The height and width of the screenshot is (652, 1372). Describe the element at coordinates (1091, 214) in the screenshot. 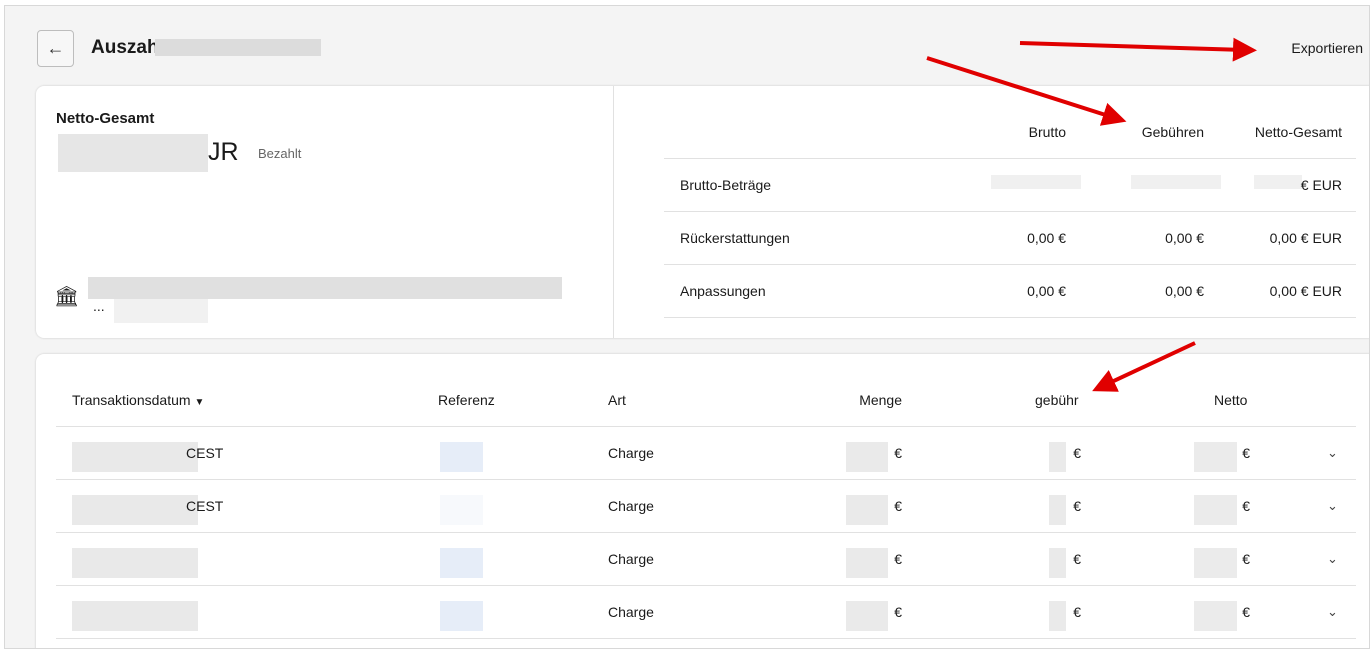

I see `annotation-arrows` at that location.